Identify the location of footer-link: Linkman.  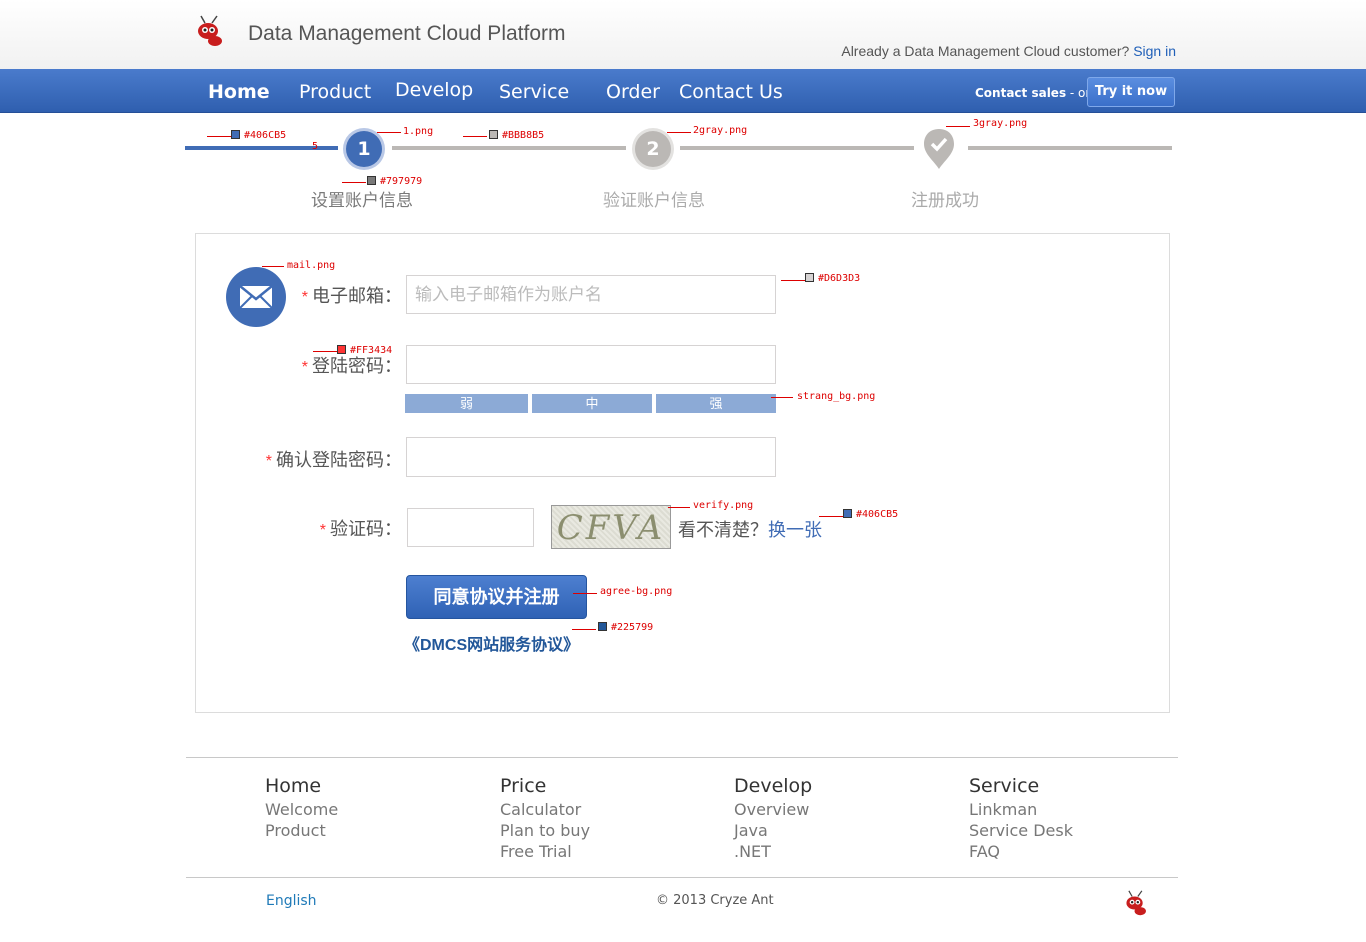
(1021, 809).